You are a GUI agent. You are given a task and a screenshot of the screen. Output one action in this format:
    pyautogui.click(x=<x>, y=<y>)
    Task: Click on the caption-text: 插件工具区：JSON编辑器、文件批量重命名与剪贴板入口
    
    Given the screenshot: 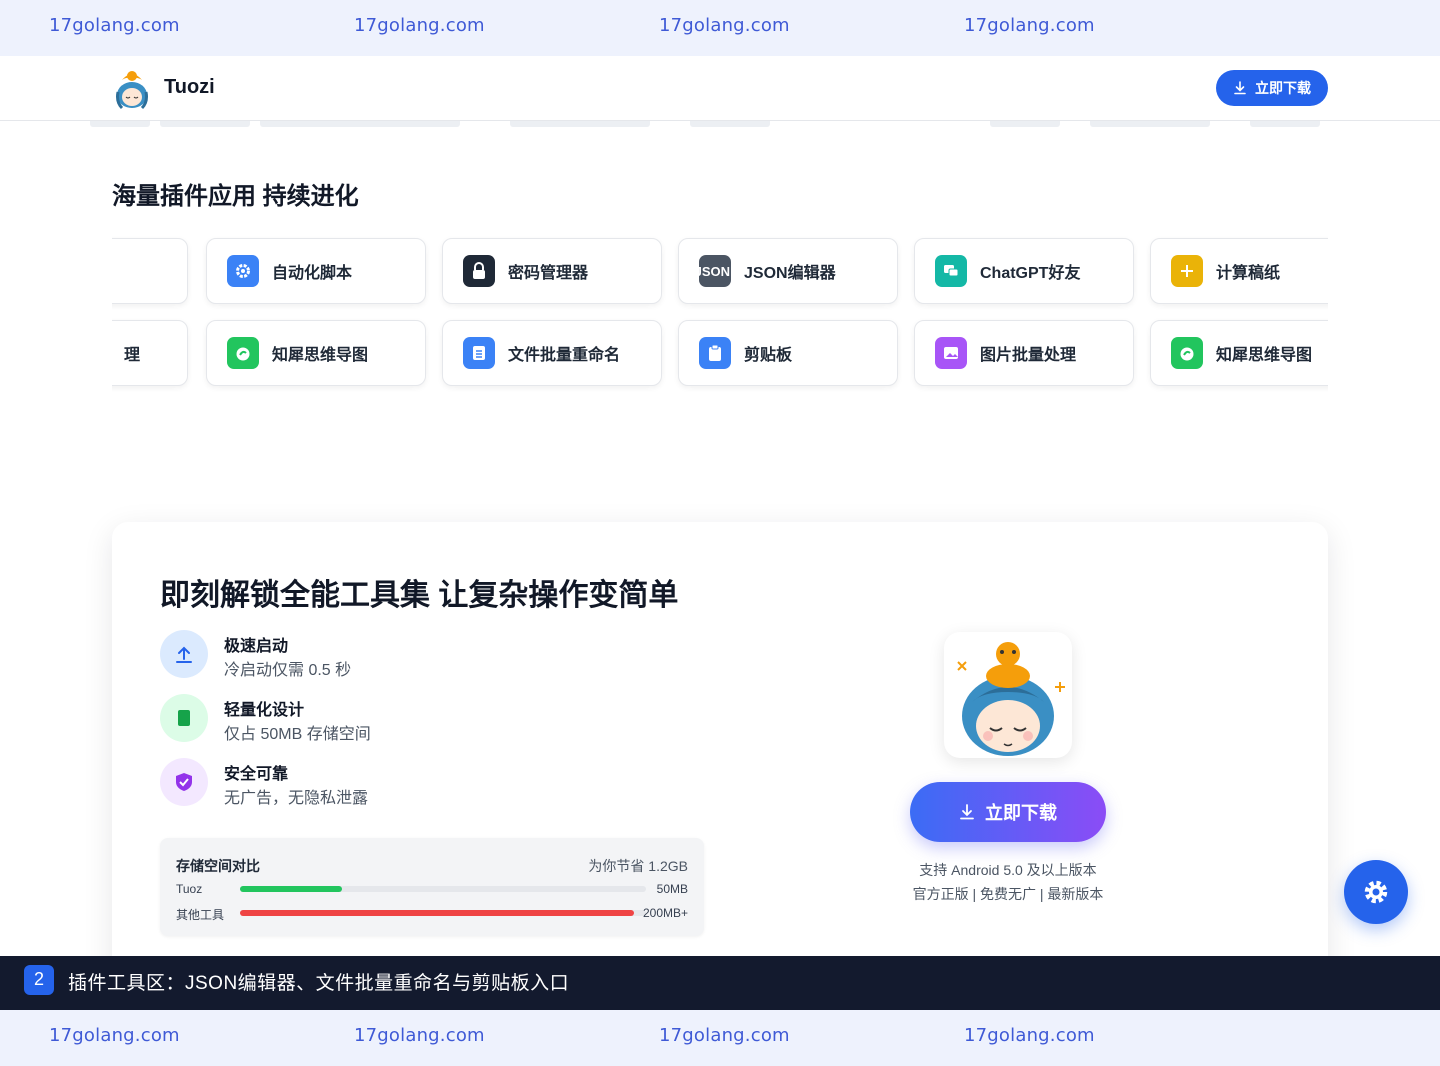 What is the action you would take?
    pyautogui.click(x=319, y=983)
    